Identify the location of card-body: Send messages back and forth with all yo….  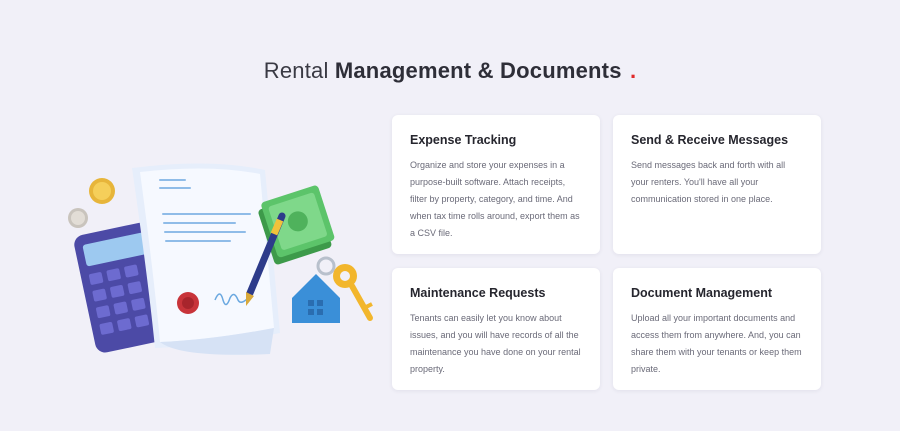
(708, 182).